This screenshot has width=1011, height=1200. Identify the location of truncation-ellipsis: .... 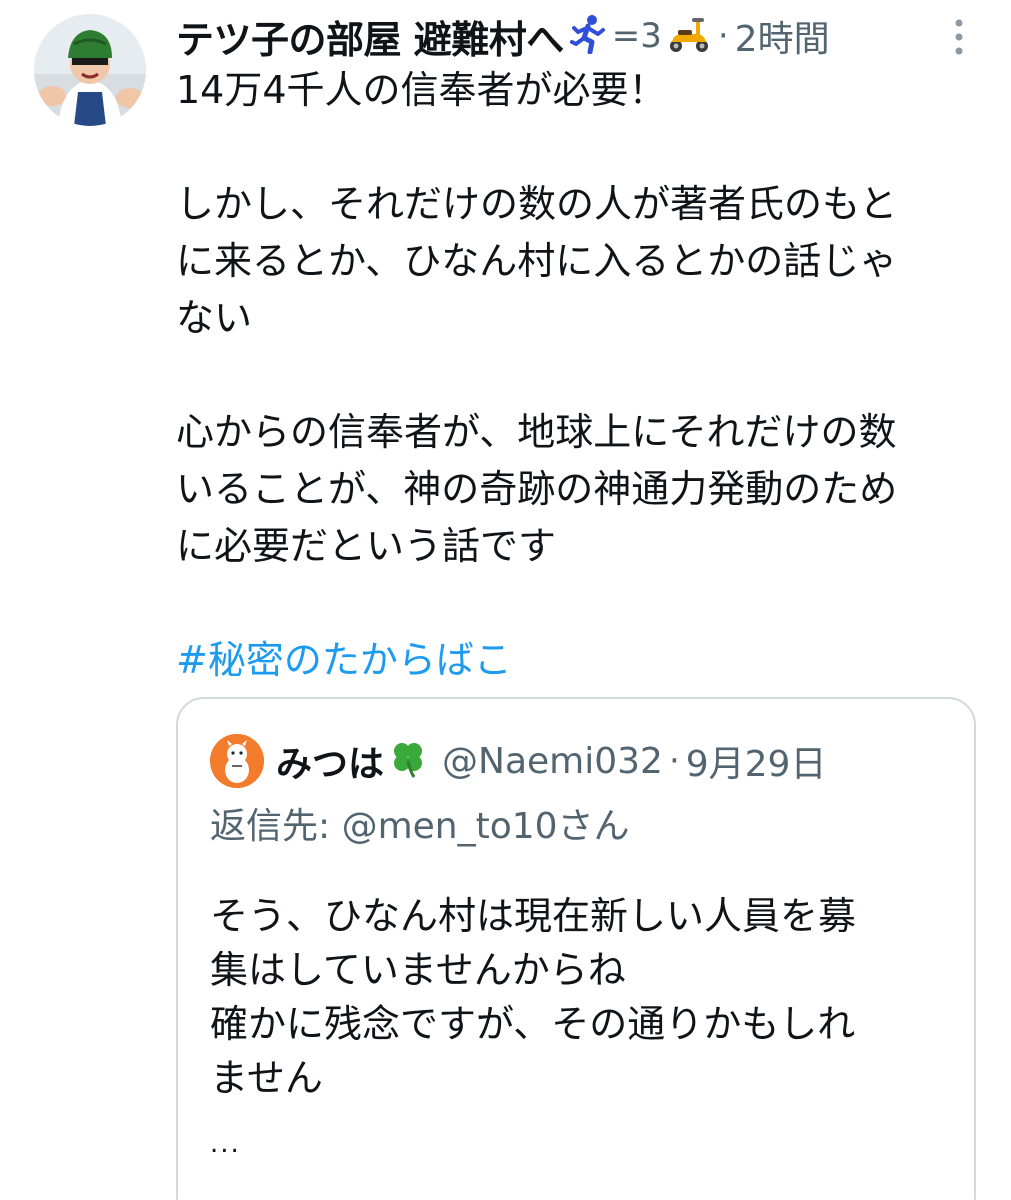
(225, 1144).